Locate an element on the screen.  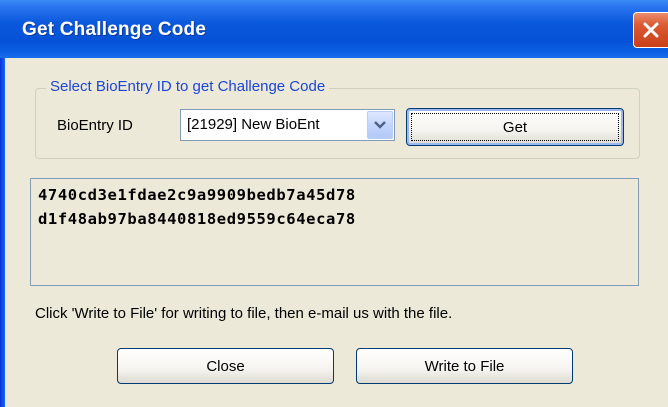
window-frame-left is located at coordinates (2, 232).